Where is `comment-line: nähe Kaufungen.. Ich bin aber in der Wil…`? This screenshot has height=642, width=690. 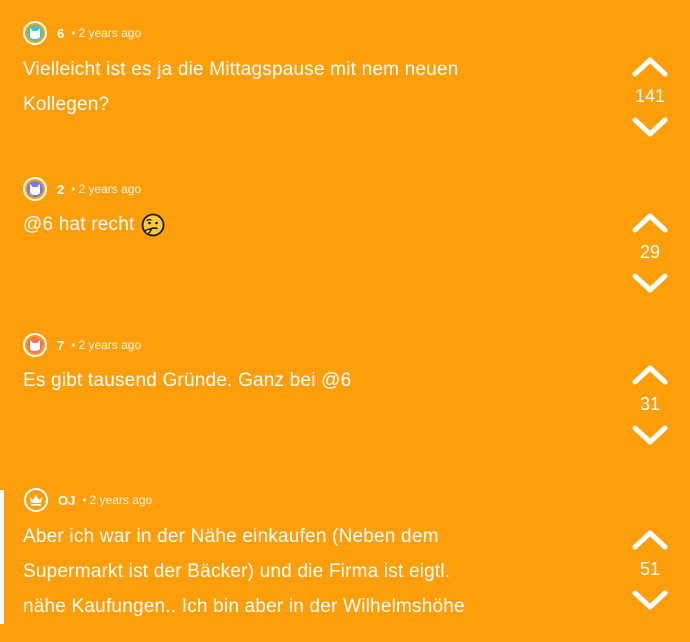 comment-line: nähe Kaufungen.. Ich bin aber in der Wil… is located at coordinates (244, 606).